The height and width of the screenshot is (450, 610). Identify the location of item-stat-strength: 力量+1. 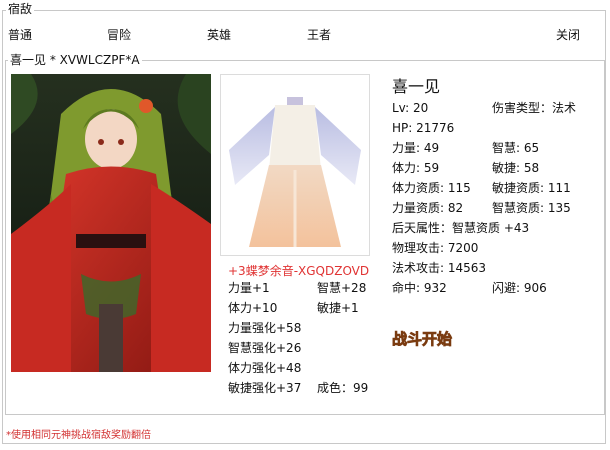
(249, 288).